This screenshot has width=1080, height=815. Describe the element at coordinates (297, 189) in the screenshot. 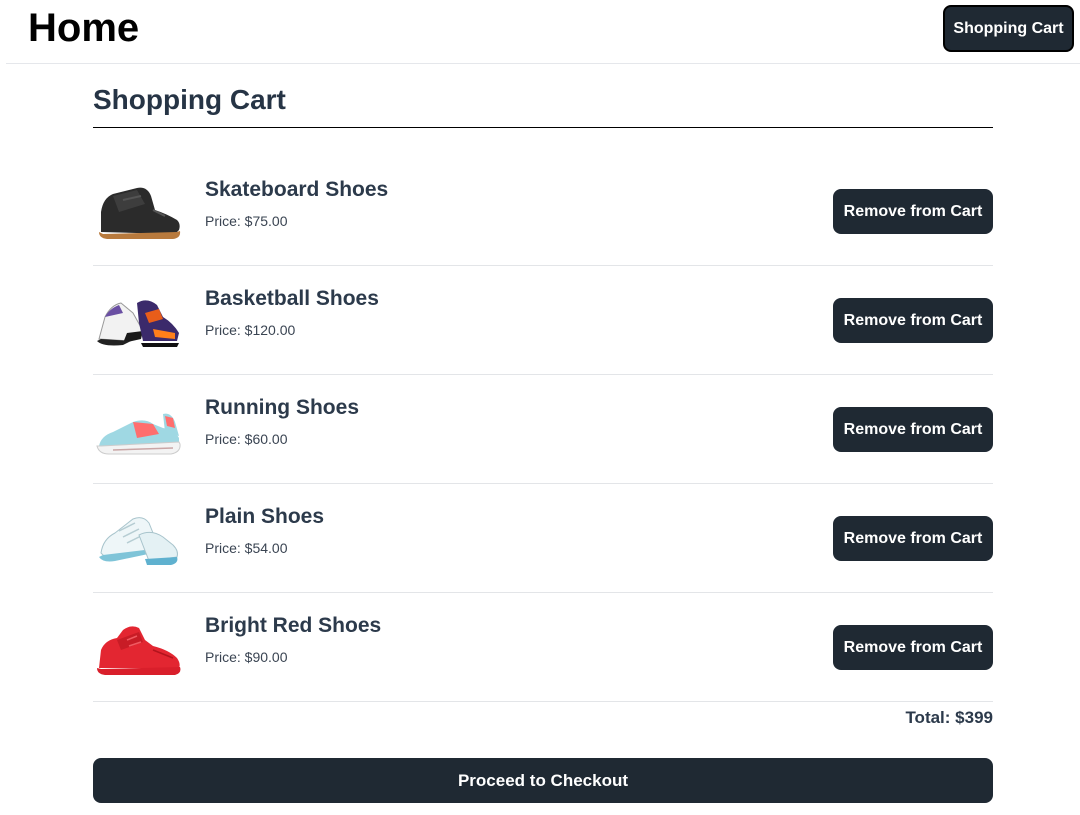

I see `item-name: Skateboard Shoes` at that location.